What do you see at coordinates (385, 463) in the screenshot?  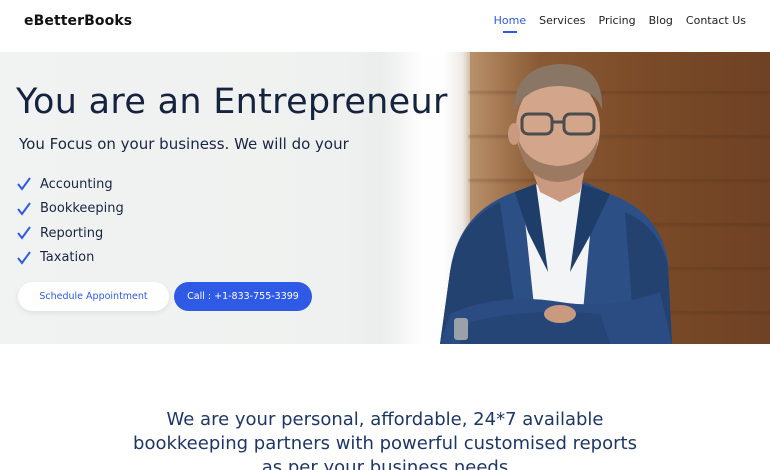 I see `intro-line-3: as per your business needs` at bounding box center [385, 463].